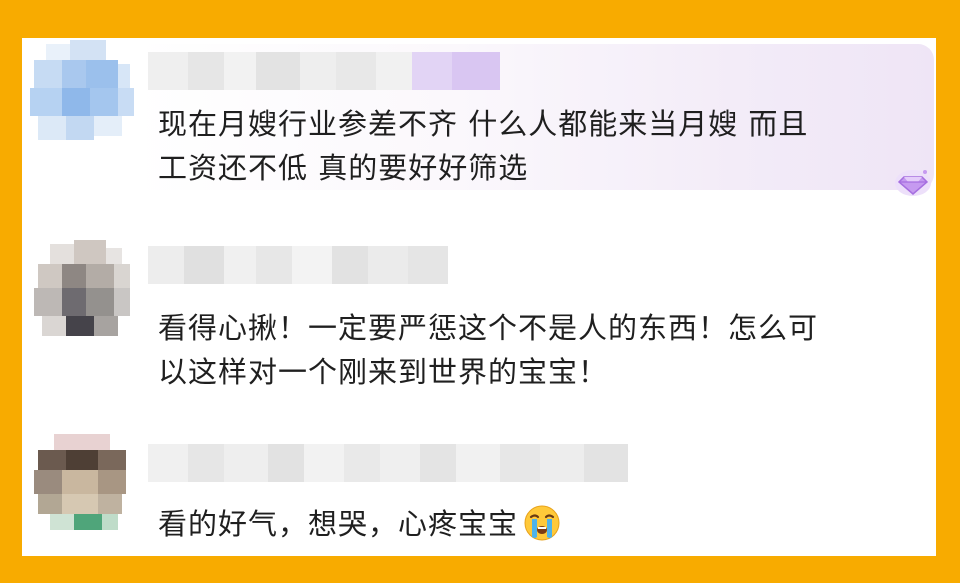  I want to click on comment-text: 看的好气，想哭，心疼宝宝, so click(360, 524).